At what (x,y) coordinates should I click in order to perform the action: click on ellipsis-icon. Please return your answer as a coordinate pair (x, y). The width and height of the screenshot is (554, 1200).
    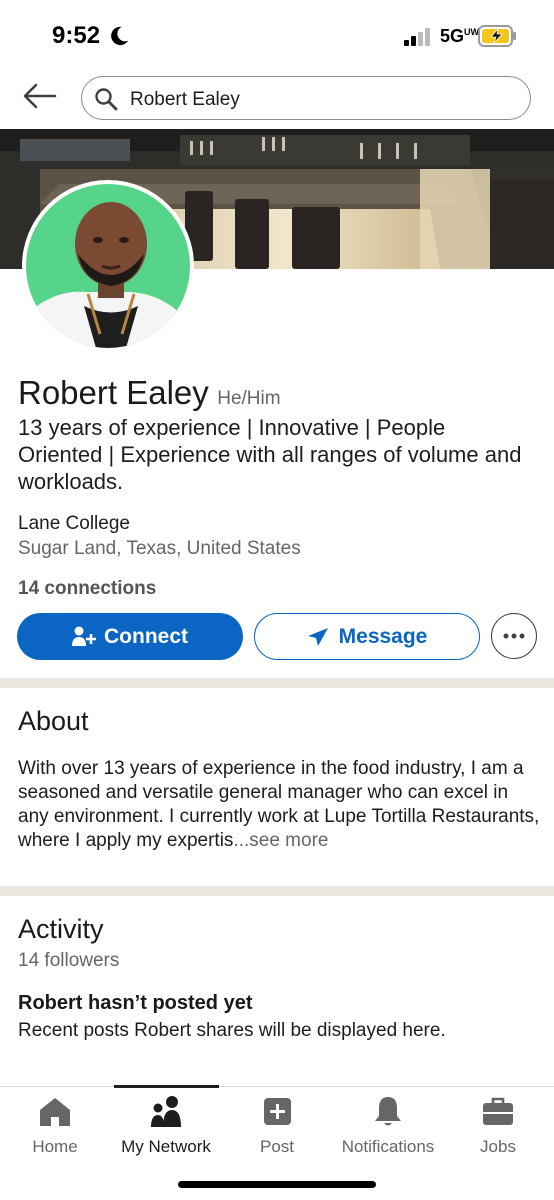
    Looking at the image, I should click on (514, 636).